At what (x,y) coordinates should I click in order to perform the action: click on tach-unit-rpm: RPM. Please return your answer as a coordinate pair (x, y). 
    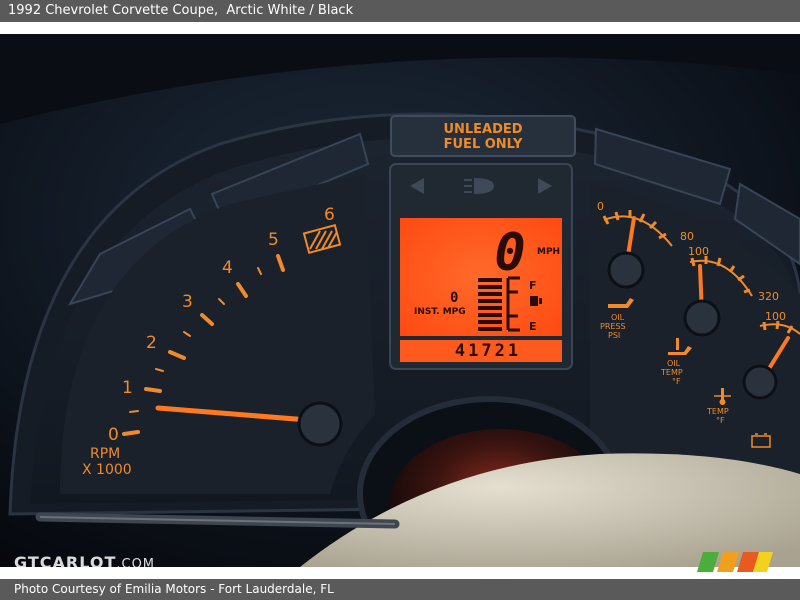
    Looking at the image, I should click on (105, 454).